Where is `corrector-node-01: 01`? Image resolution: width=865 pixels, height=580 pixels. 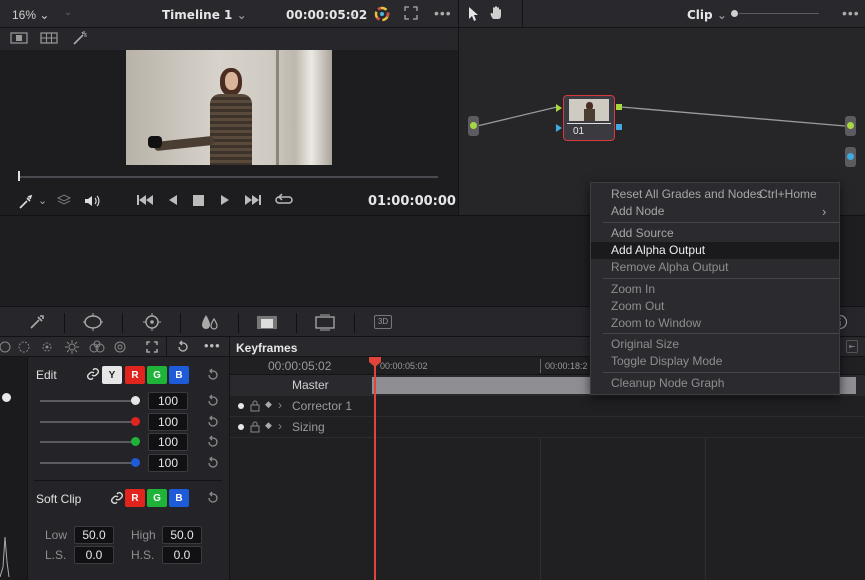 corrector-node-01: 01 is located at coordinates (589, 118).